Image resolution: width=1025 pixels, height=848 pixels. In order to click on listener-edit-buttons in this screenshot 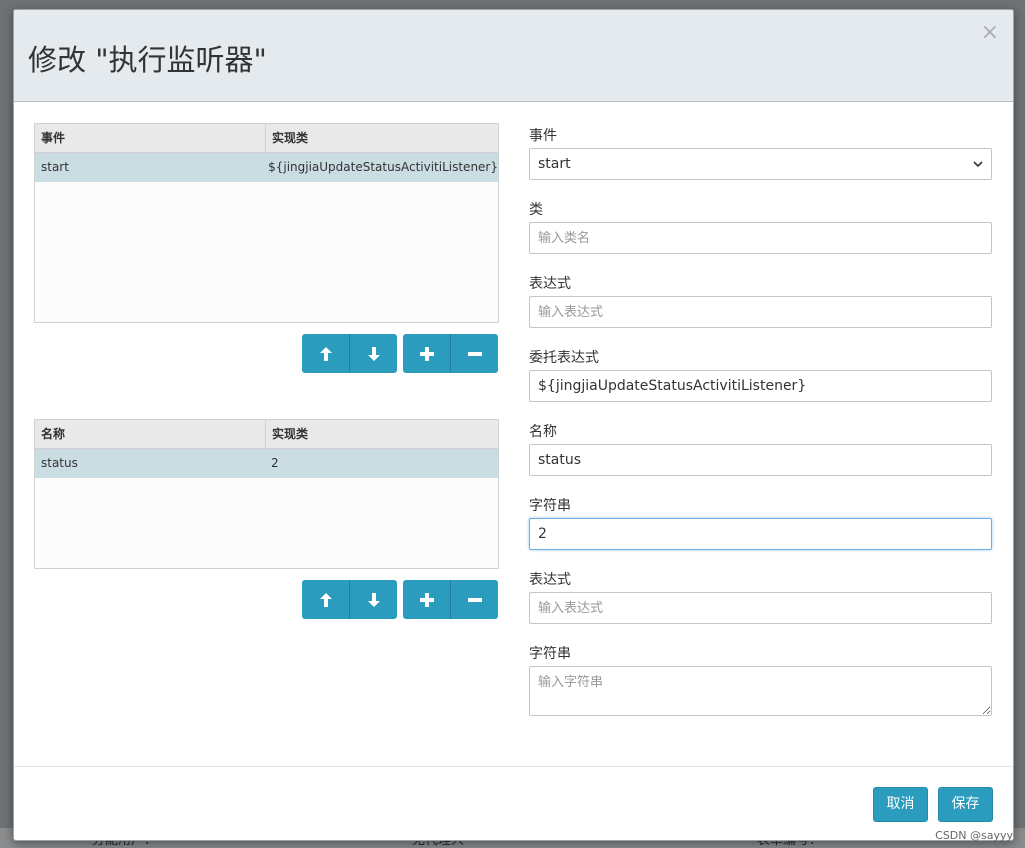, I will do `click(450, 353)`.